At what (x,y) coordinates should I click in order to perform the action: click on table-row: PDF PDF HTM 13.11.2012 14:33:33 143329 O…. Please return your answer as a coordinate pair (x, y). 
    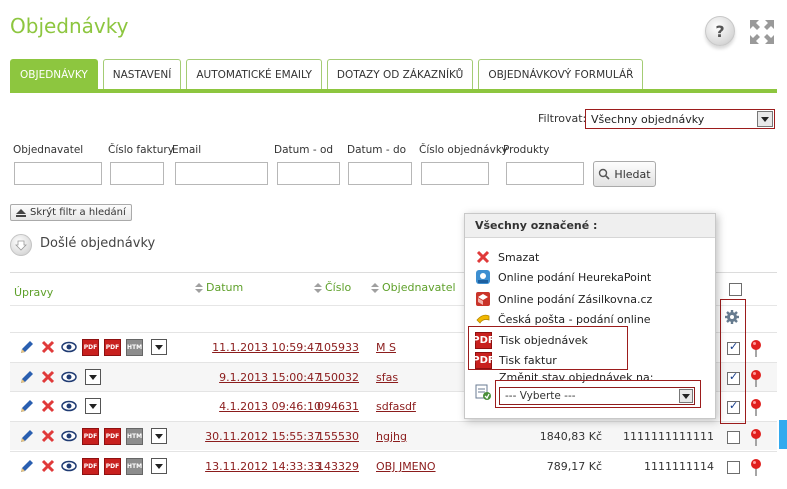
    Looking at the image, I should click on (393, 465).